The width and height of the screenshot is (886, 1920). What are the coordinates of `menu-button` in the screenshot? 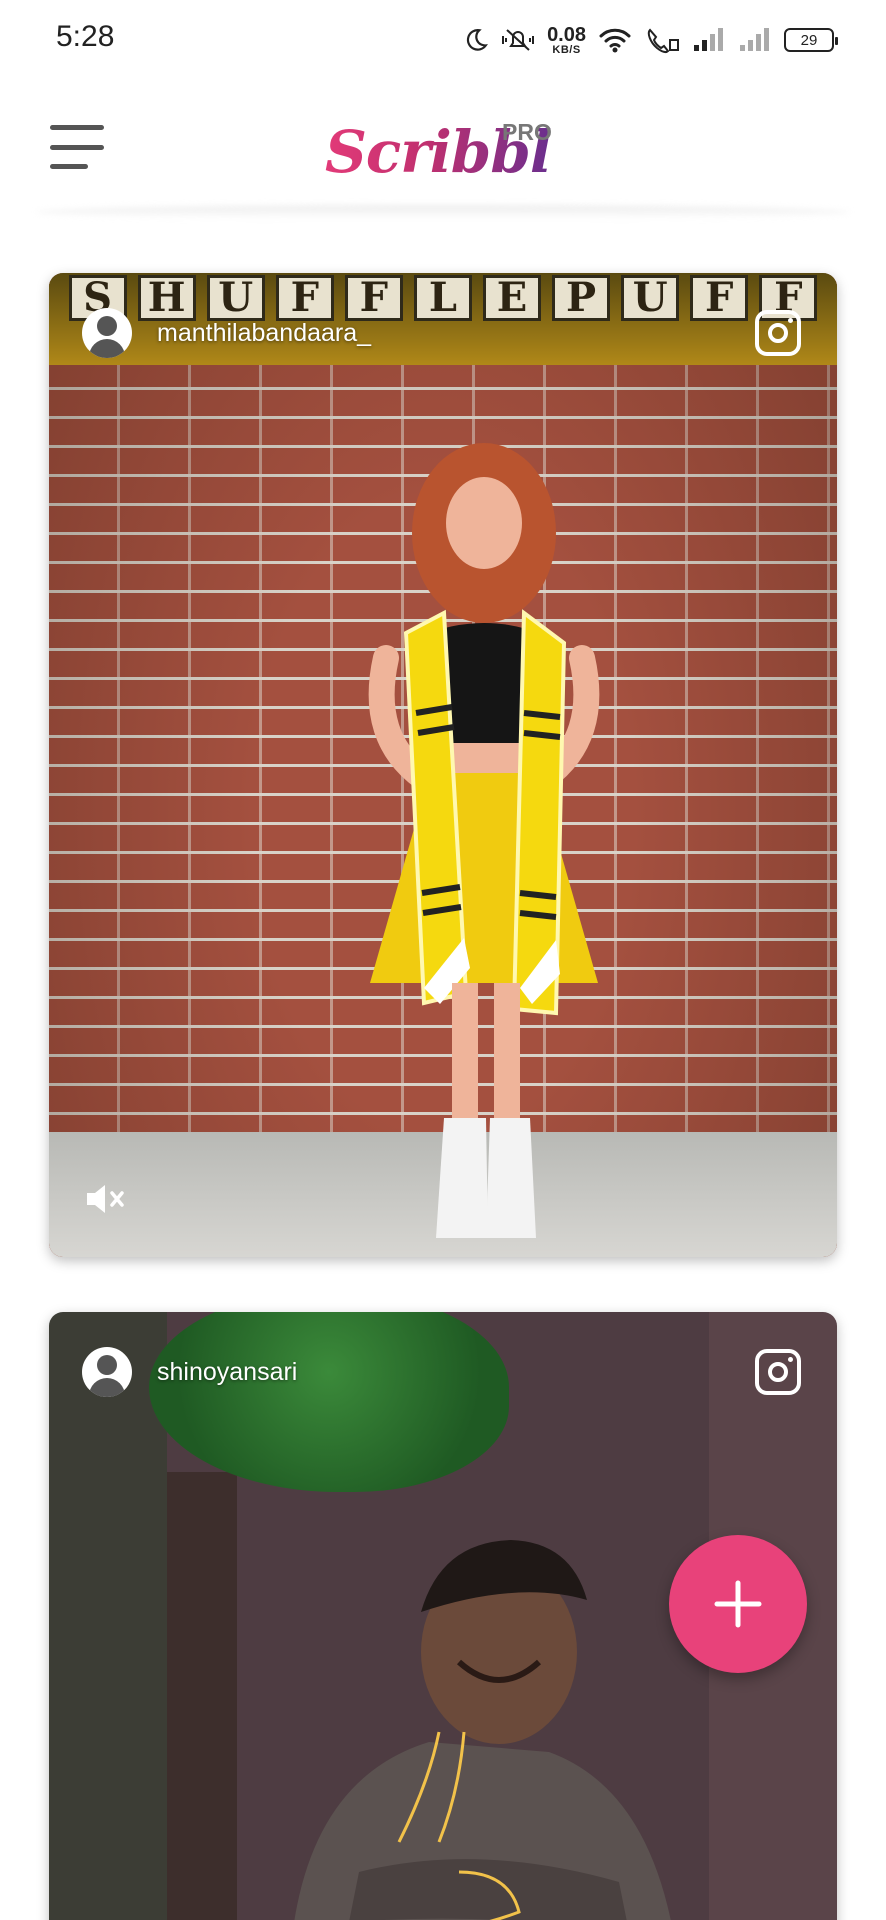 It's located at (78, 147).